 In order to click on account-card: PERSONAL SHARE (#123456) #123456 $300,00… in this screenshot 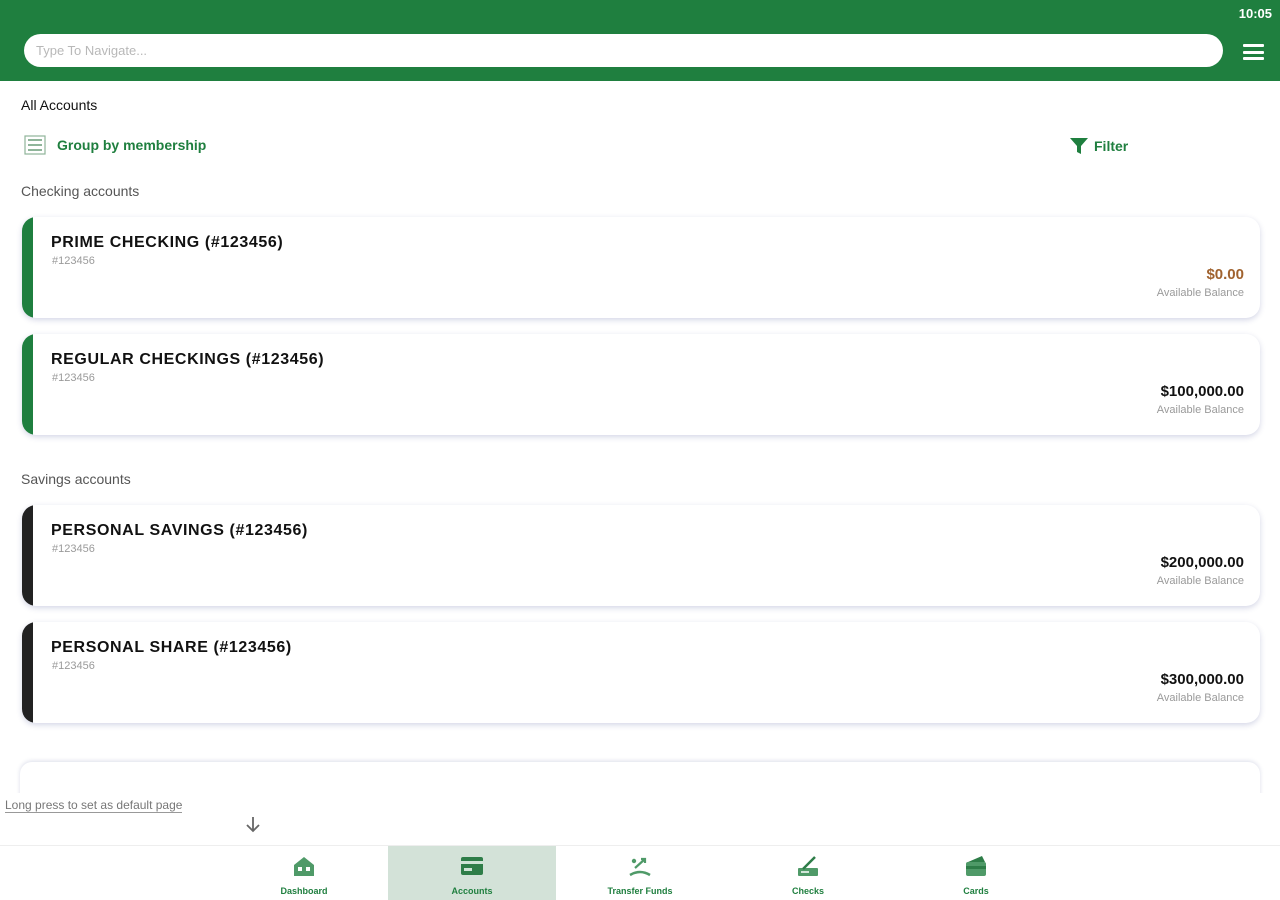, I will do `click(641, 672)`.